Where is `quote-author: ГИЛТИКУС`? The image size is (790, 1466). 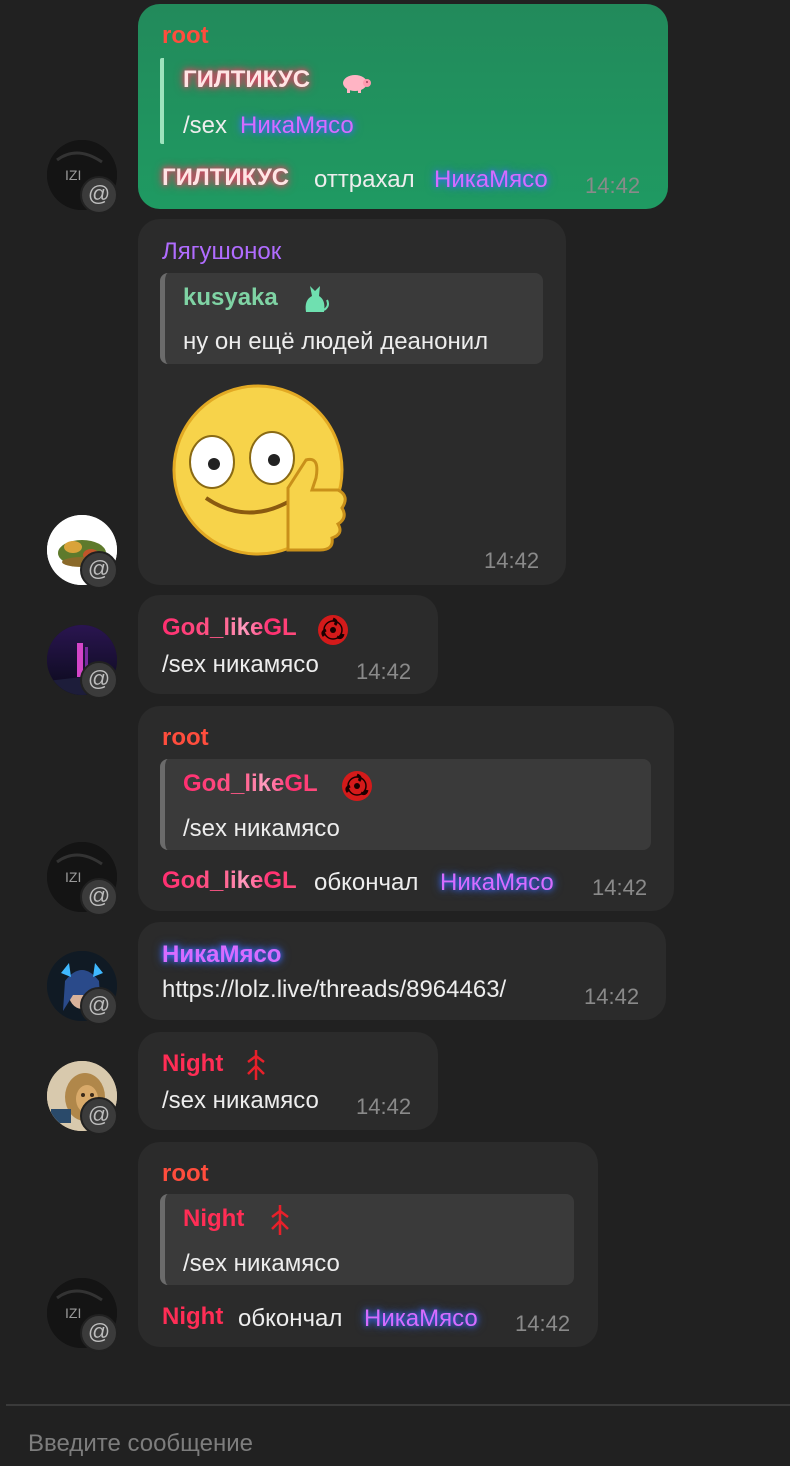
quote-author: ГИЛТИКУС is located at coordinates (247, 79).